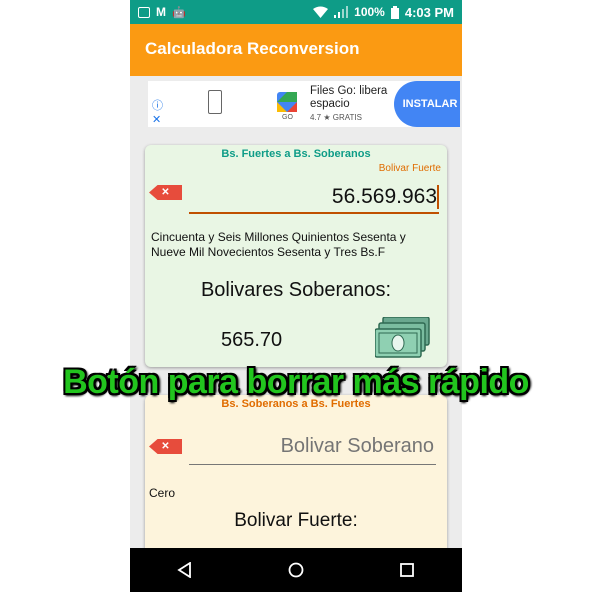 The image size is (592, 592). What do you see at coordinates (341, 12) in the screenshot?
I see `signal-icon` at bounding box center [341, 12].